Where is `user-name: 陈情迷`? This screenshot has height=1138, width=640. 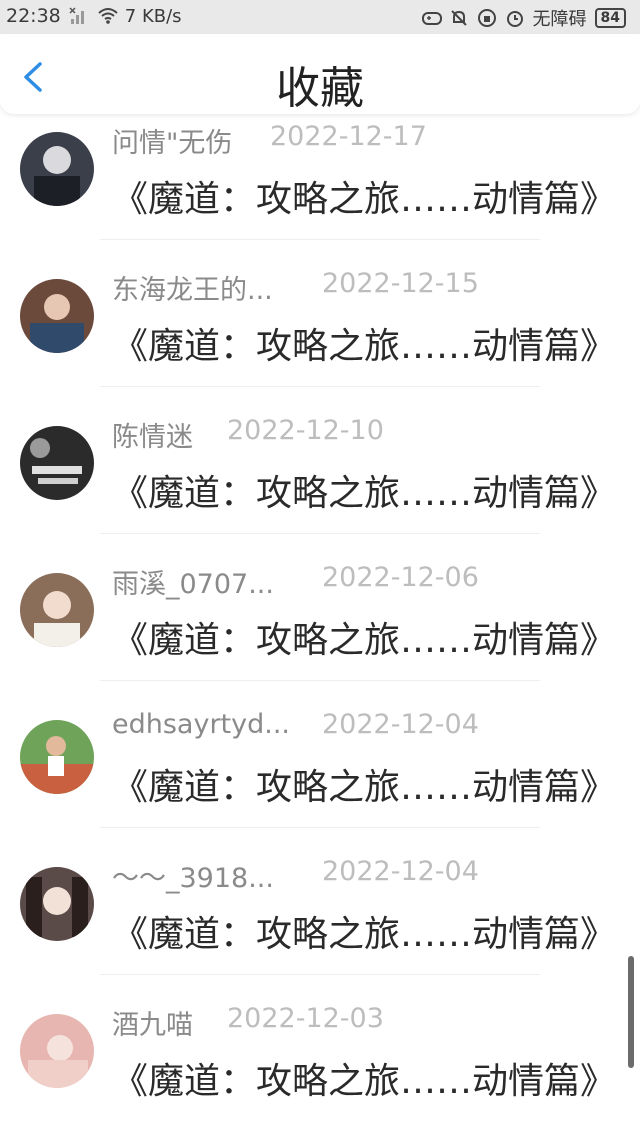
user-name: 陈情迷 is located at coordinates (152, 434).